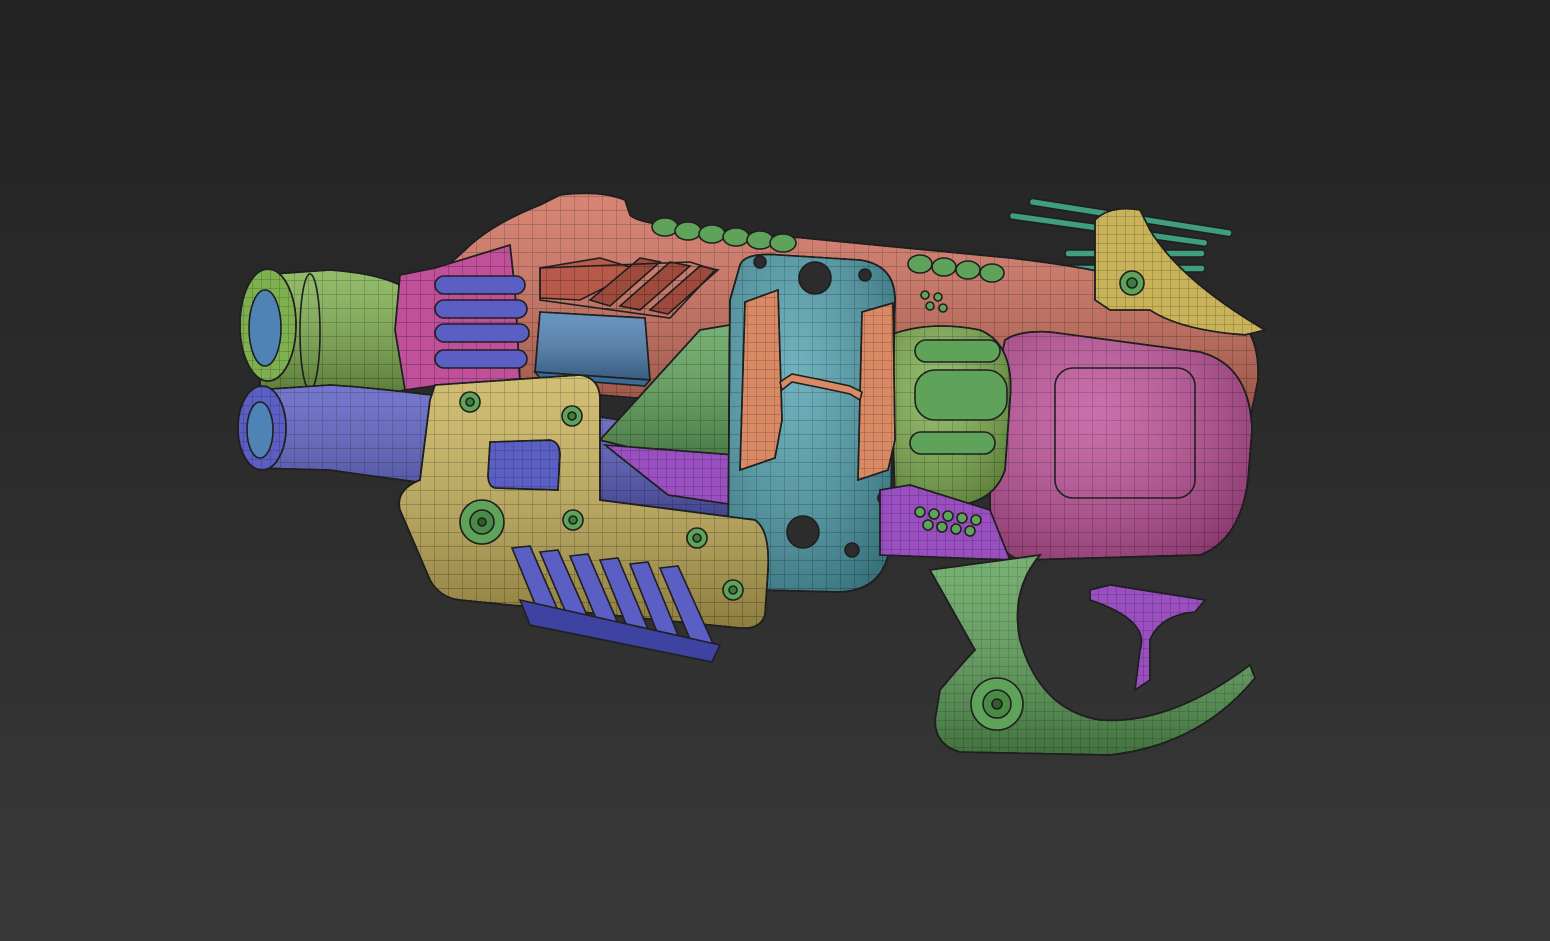 The height and width of the screenshot is (941, 1550). I want to click on trigger, so click(1148, 638).